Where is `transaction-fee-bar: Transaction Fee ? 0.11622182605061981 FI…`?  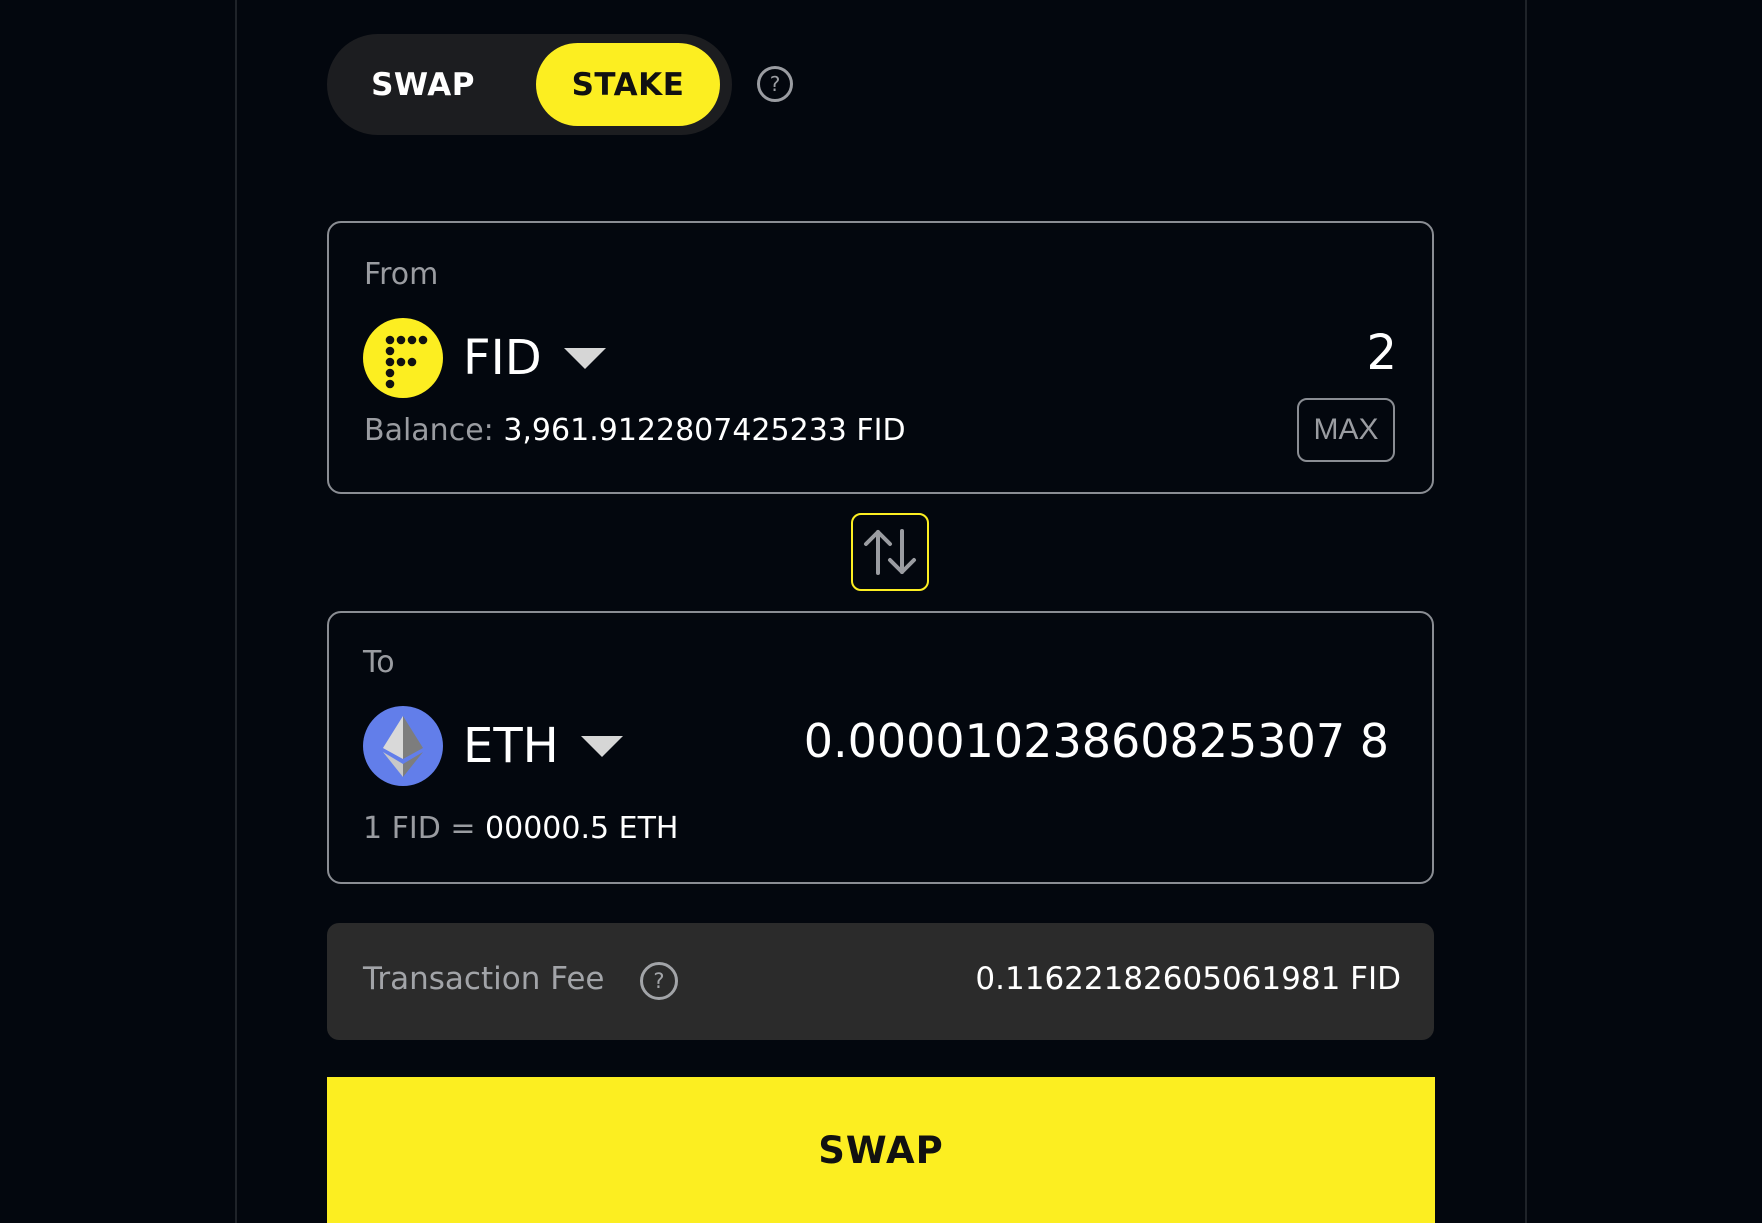 transaction-fee-bar: Transaction Fee ? 0.11622182605061981 FI… is located at coordinates (880, 981).